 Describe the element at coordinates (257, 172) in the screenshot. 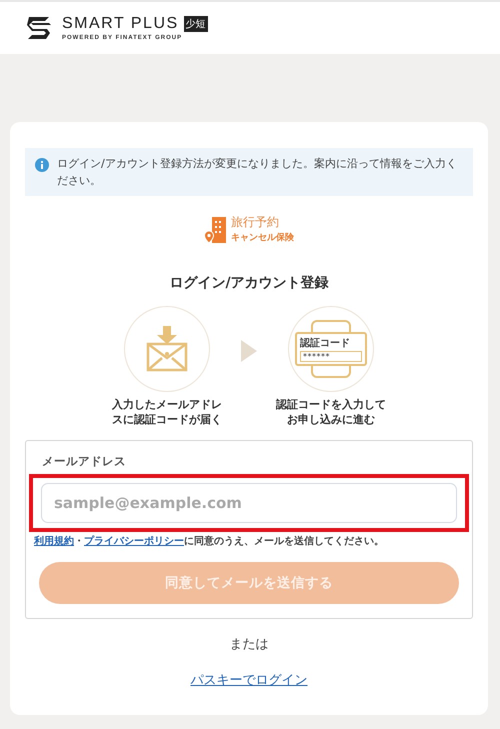

I see `notice-text: ログイン/アカウント登録方法が変更になりました。案内に沿って情報をご入力ください。` at that location.